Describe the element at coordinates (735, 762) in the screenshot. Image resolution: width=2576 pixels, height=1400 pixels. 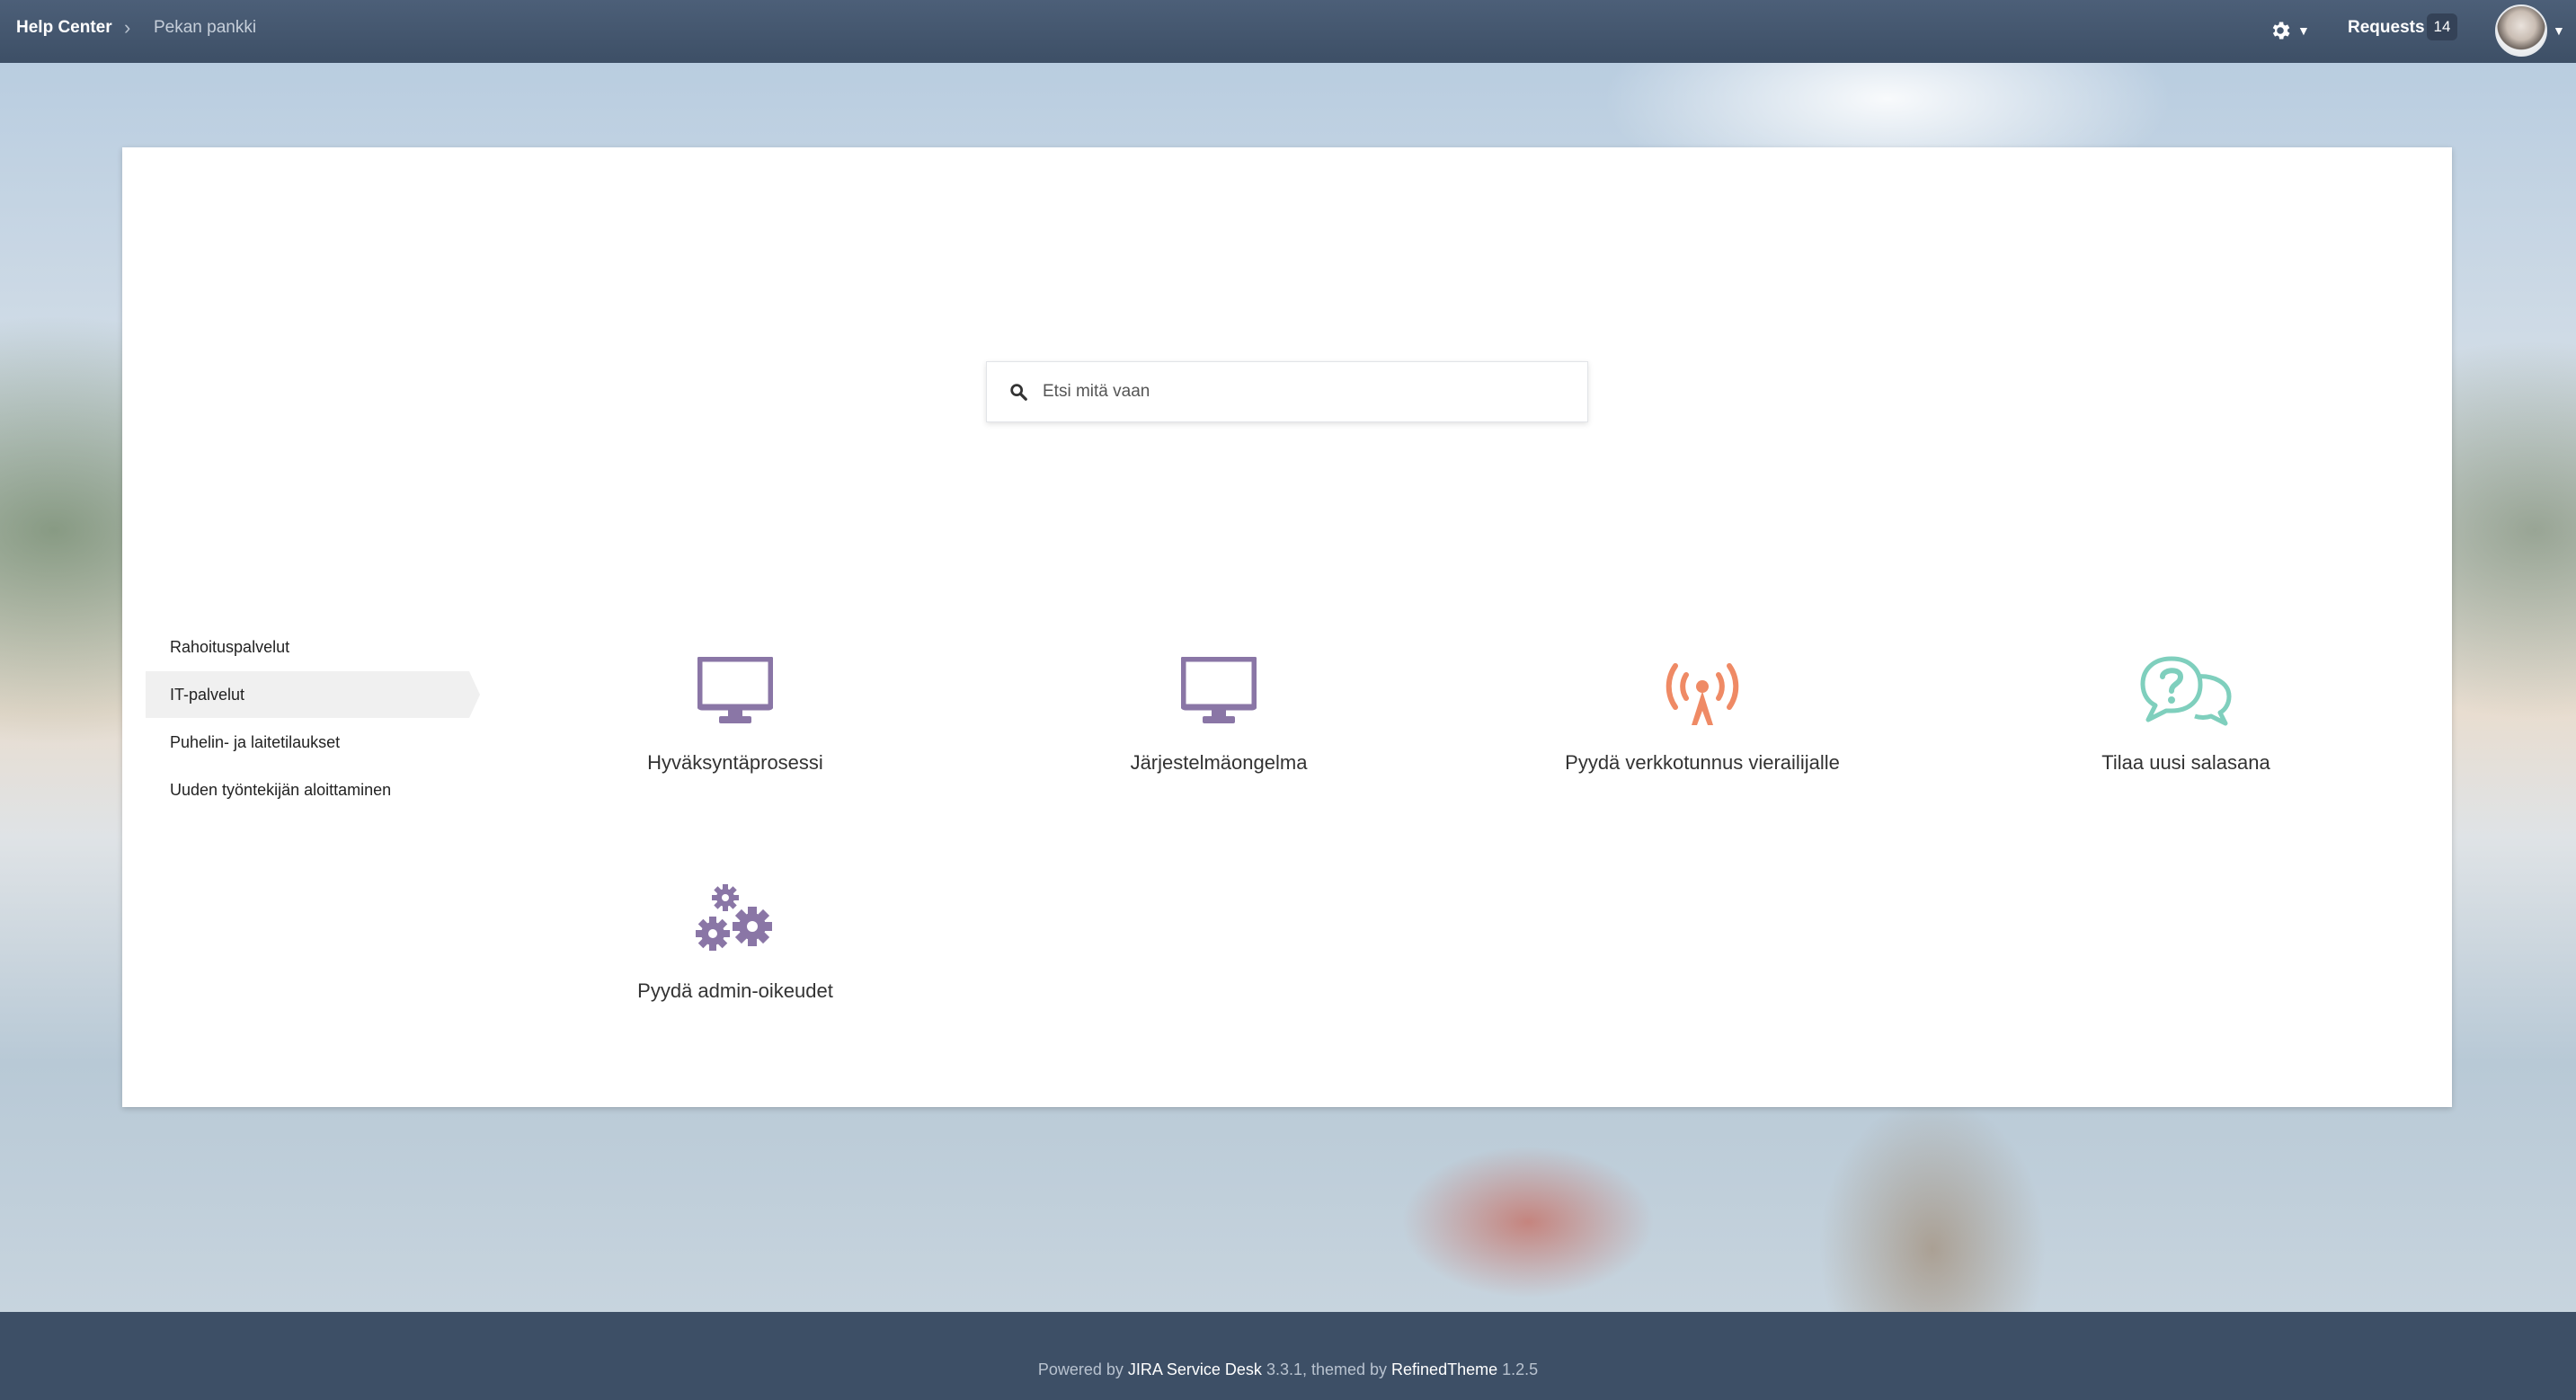
I see `request-type-label: Hyväksyntäprosessi` at that location.